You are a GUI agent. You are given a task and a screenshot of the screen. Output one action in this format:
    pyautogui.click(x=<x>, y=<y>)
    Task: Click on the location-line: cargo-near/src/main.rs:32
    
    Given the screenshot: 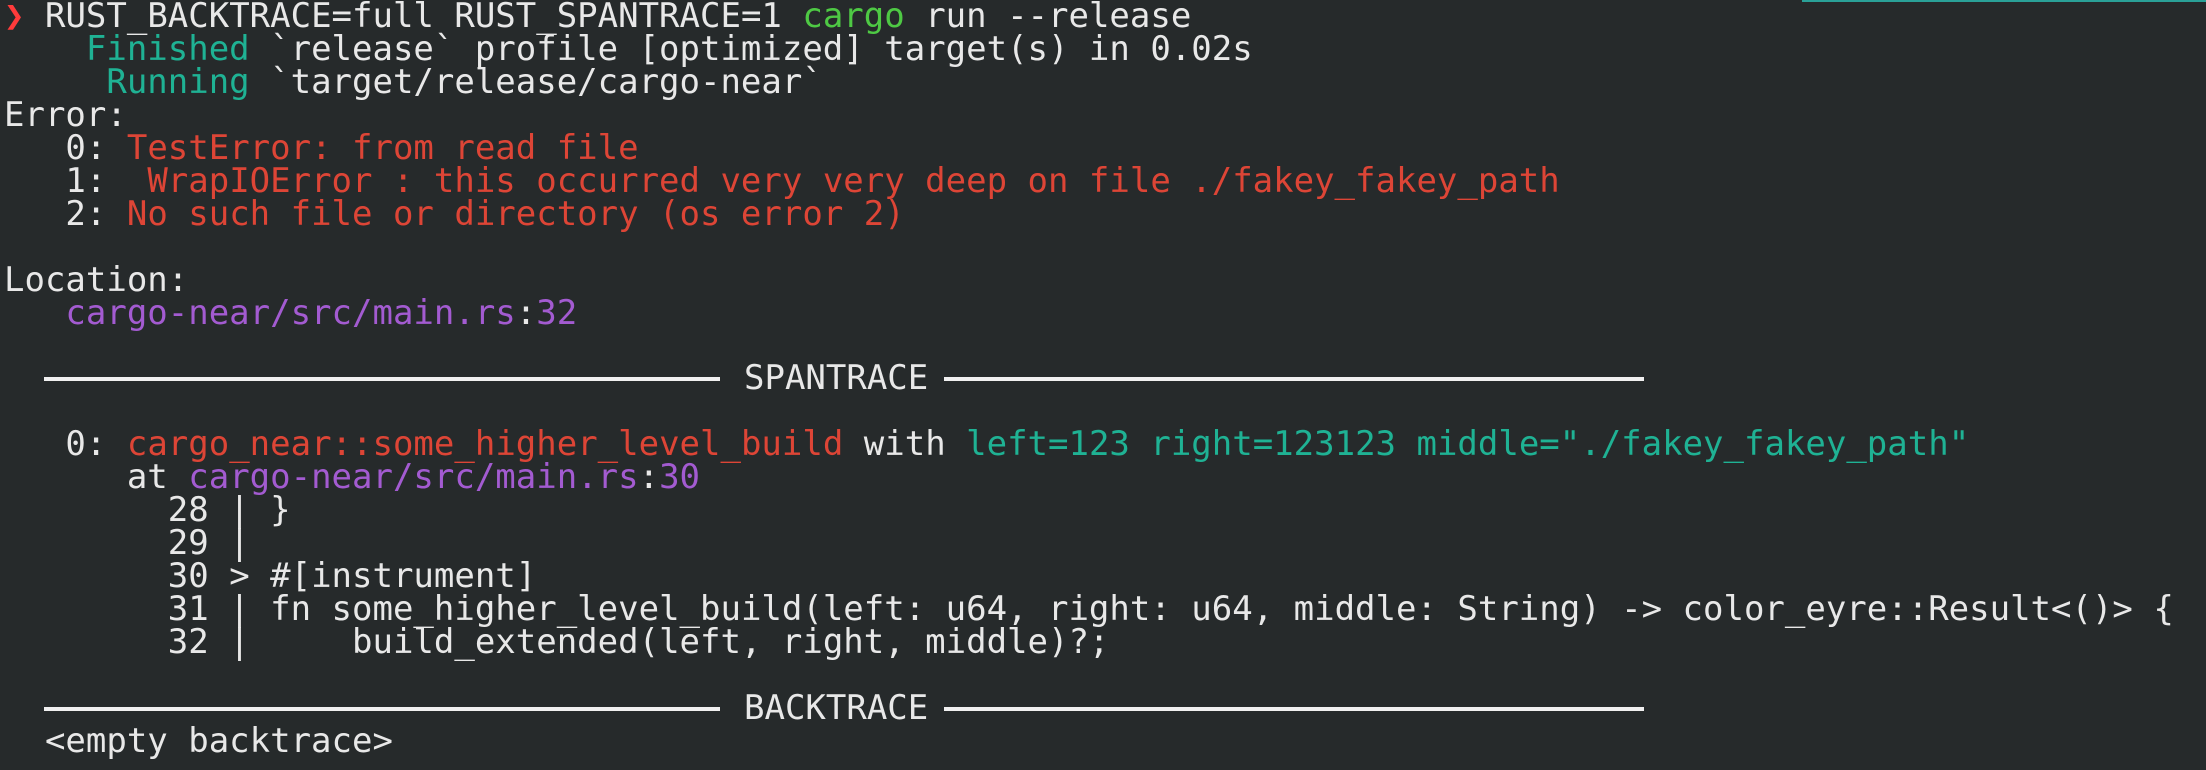 What is the action you would take?
    pyautogui.click(x=290, y=313)
    